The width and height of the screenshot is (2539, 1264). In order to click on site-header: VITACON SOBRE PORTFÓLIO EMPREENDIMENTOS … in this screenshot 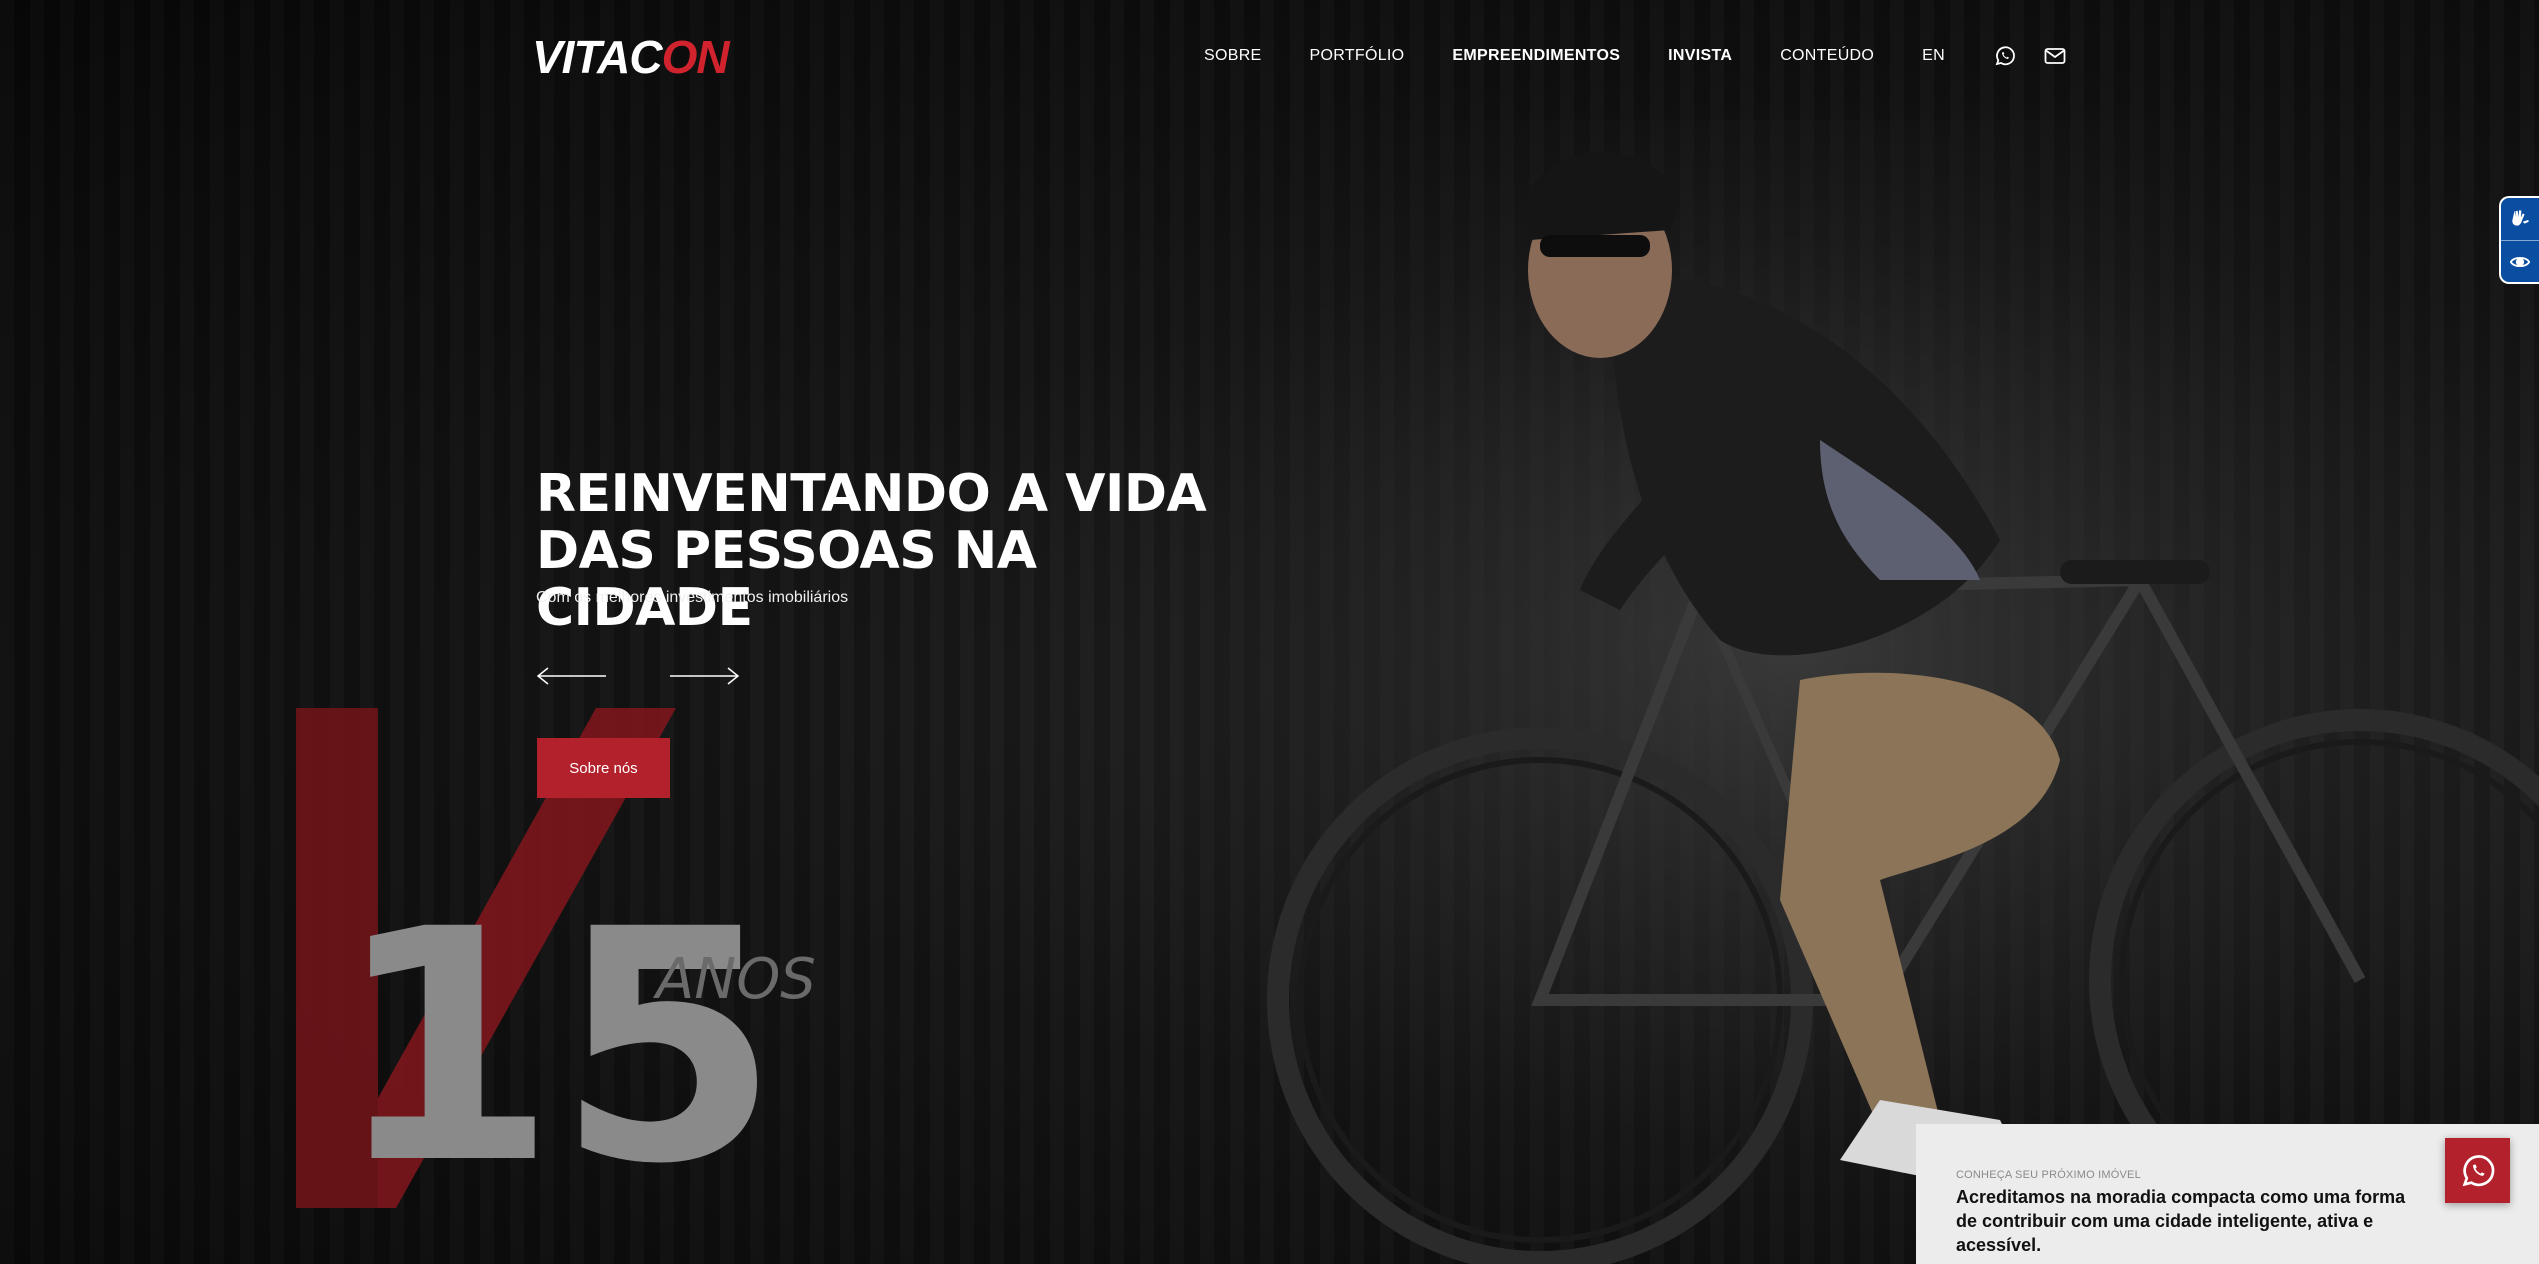, I will do `click(1269, 56)`.